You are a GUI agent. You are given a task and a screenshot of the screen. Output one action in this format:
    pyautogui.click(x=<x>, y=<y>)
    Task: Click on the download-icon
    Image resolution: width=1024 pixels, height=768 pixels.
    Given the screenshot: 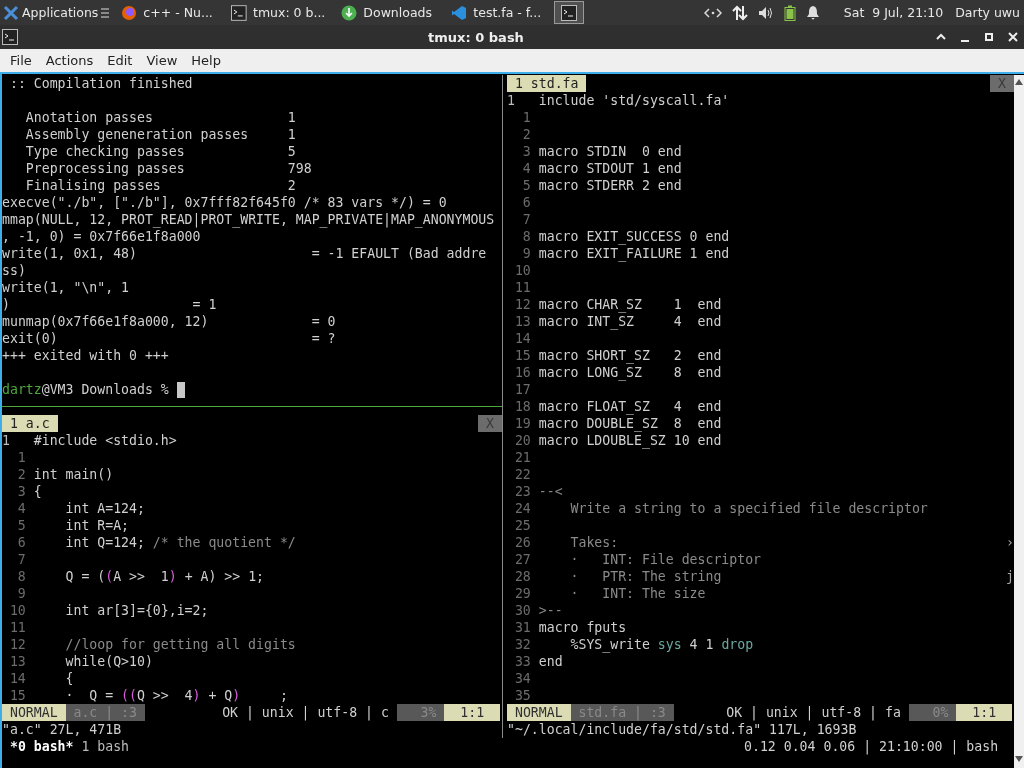 What is the action you would take?
    pyautogui.click(x=349, y=12)
    